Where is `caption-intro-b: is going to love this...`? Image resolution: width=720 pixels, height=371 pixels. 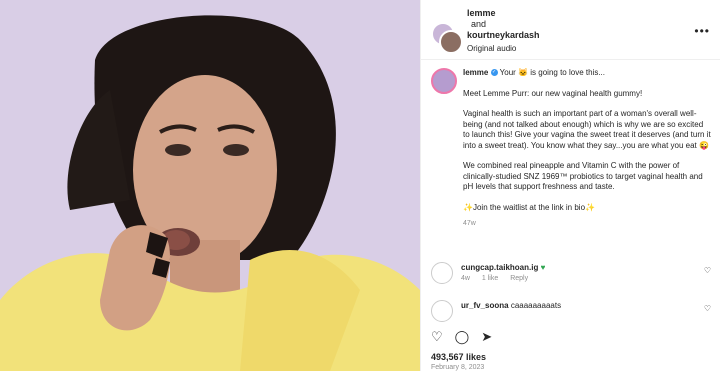 caption-intro-b: is going to love this... is located at coordinates (567, 72).